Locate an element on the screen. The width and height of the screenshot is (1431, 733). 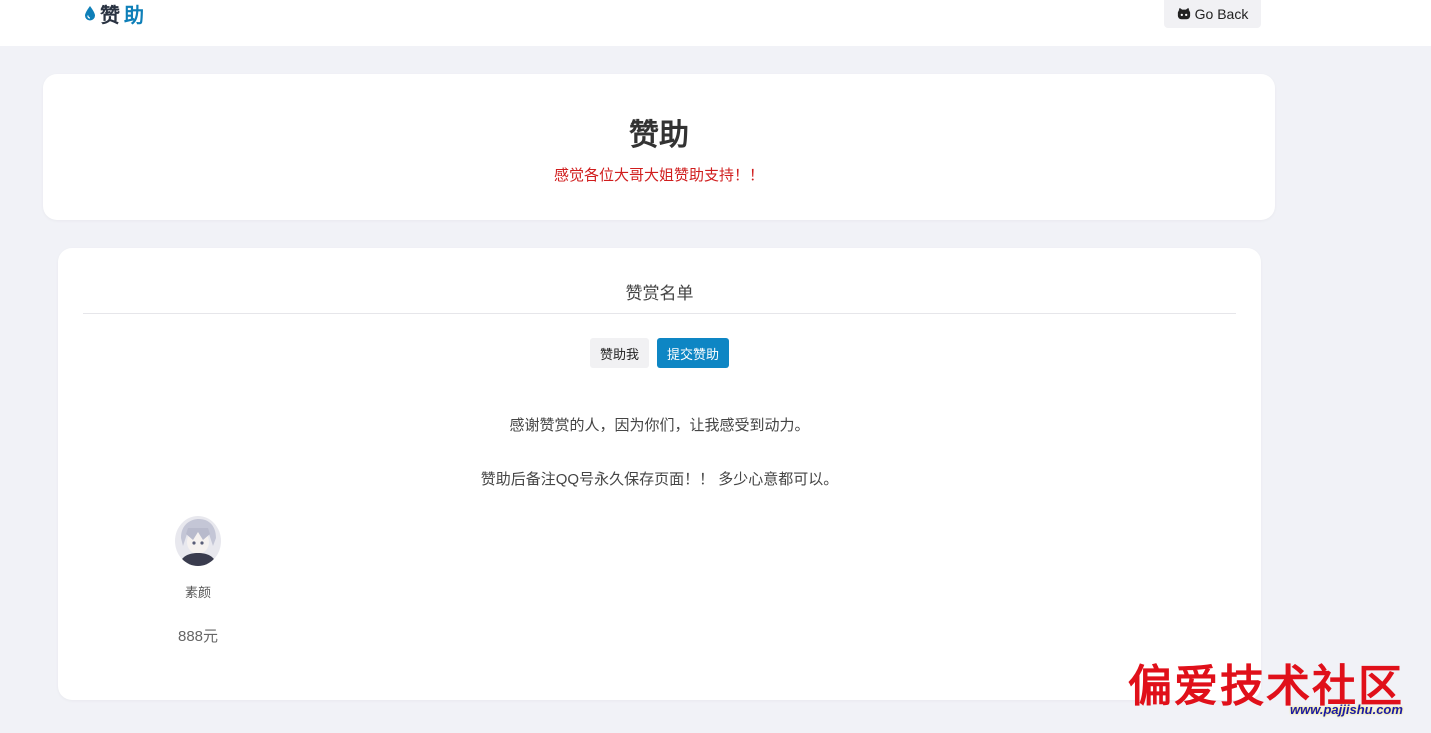
water-drop-icon is located at coordinates (90, 13).